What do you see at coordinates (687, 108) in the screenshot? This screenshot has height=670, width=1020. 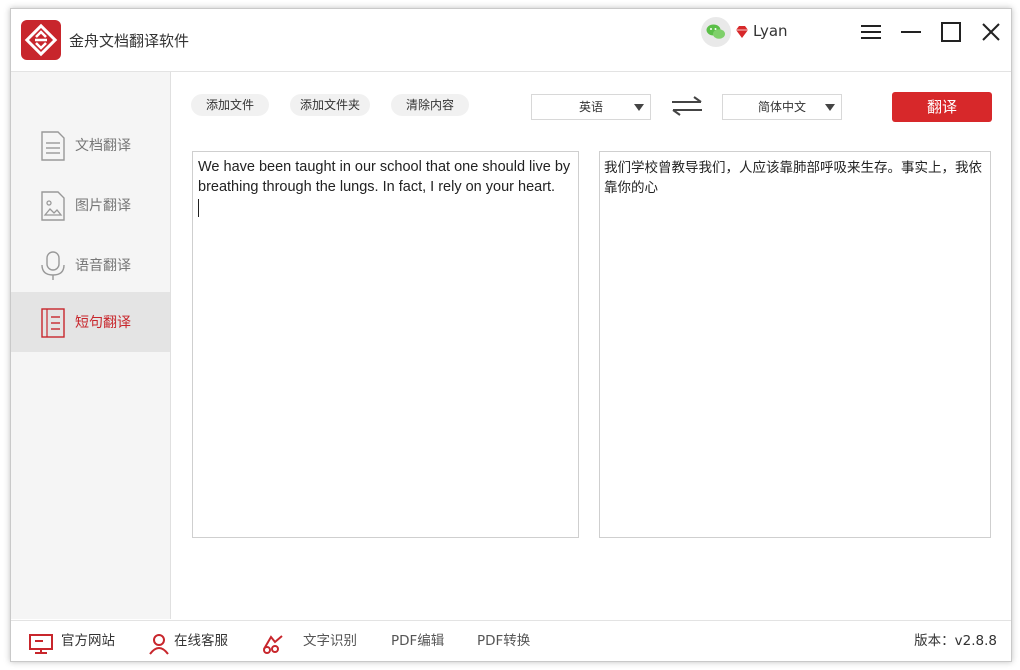 I see `swap-languages-icon` at bounding box center [687, 108].